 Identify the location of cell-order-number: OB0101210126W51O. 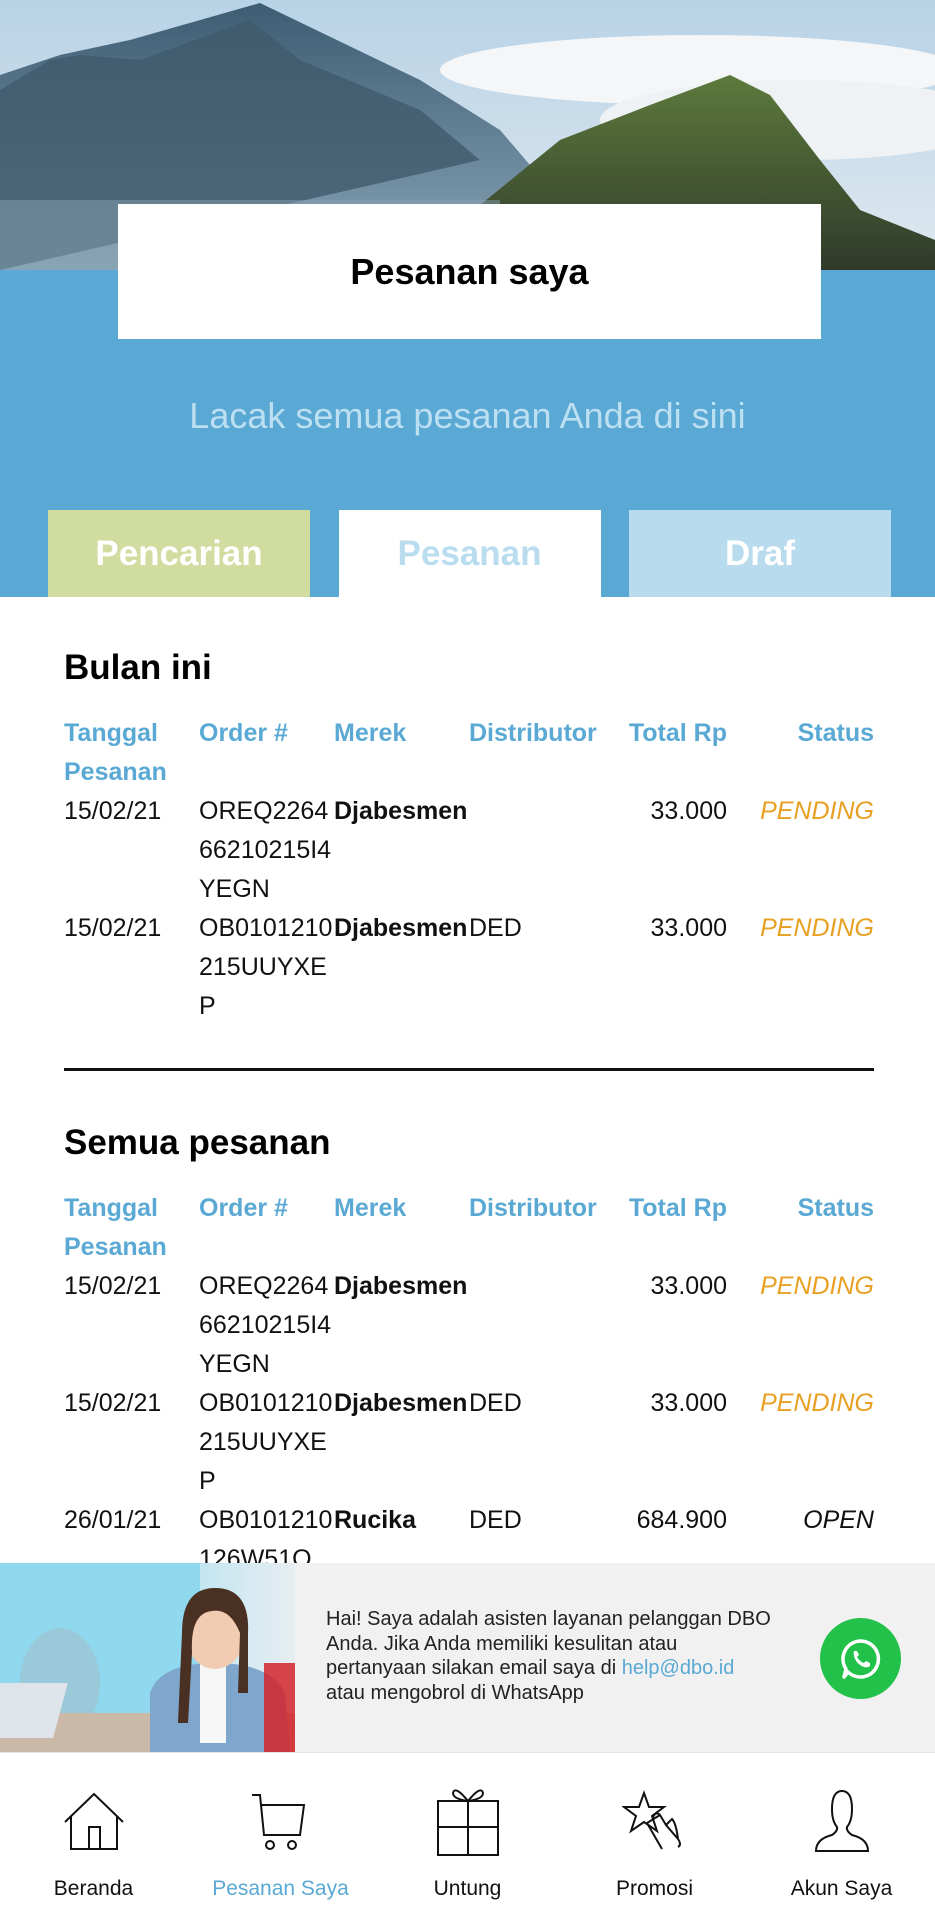
(266, 1532).